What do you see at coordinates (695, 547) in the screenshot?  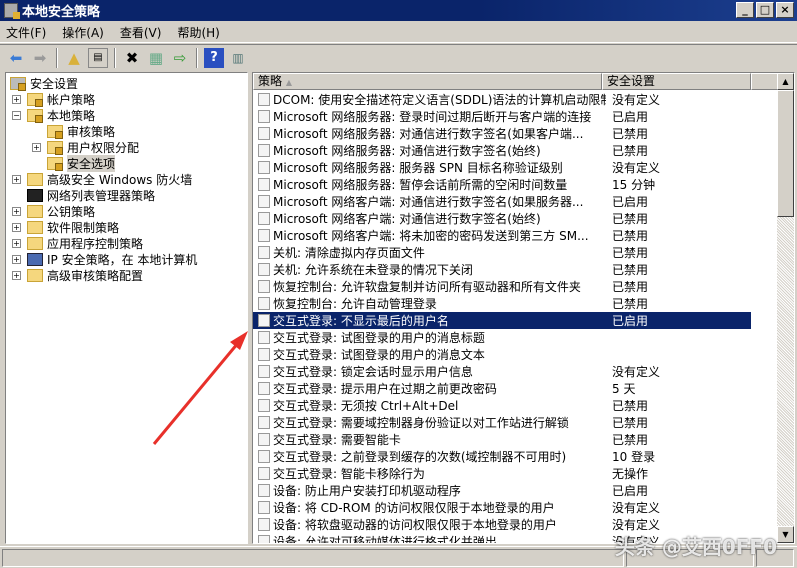 I see `watermark: 头条 @艾西0FF0` at bounding box center [695, 547].